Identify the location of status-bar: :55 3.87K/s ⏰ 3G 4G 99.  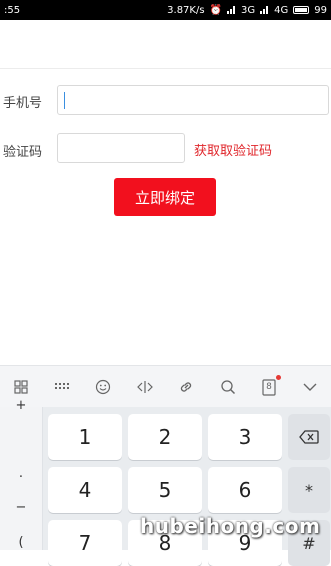
(165, 10).